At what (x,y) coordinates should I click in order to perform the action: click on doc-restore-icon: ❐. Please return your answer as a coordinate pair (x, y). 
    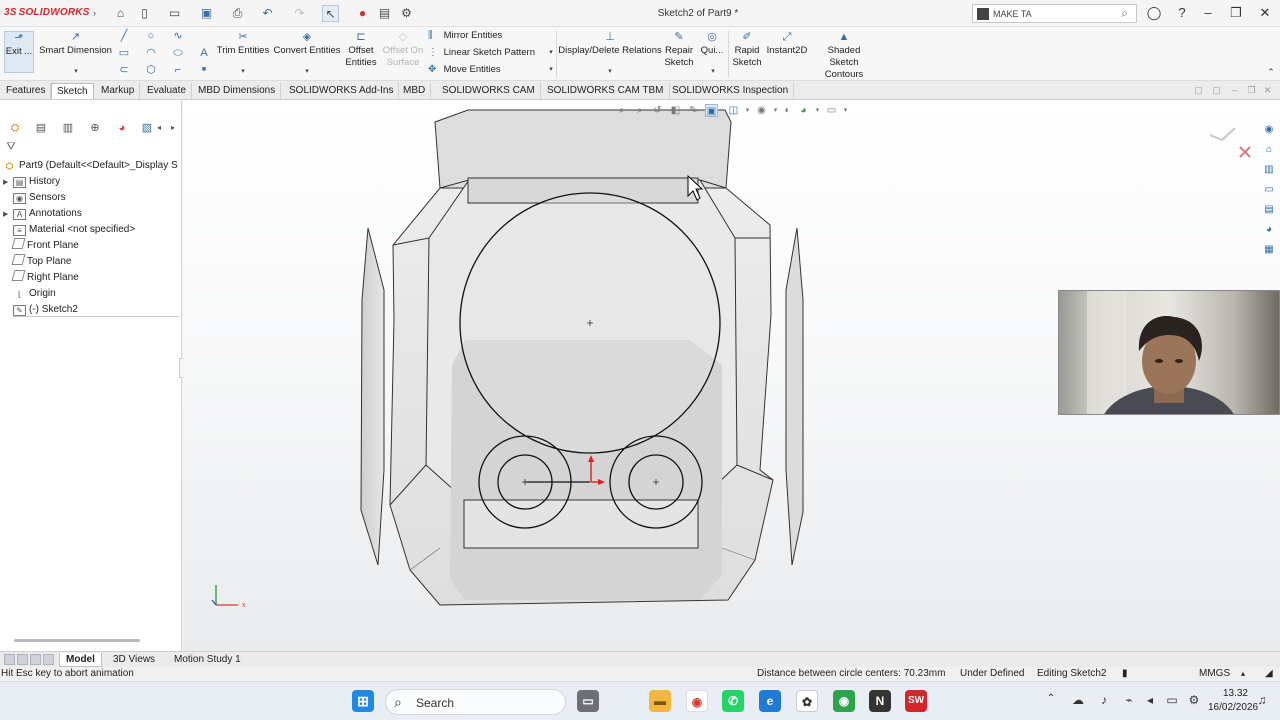
    Looking at the image, I should click on (1251, 90).